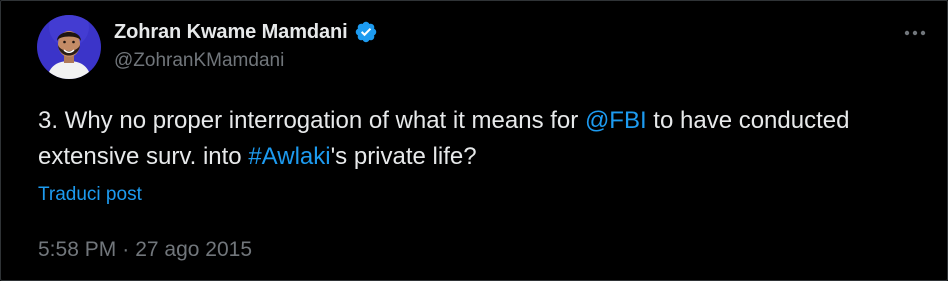  What do you see at coordinates (193, 250) in the screenshot?
I see `tweet-date: 27 ago 2015` at bounding box center [193, 250].